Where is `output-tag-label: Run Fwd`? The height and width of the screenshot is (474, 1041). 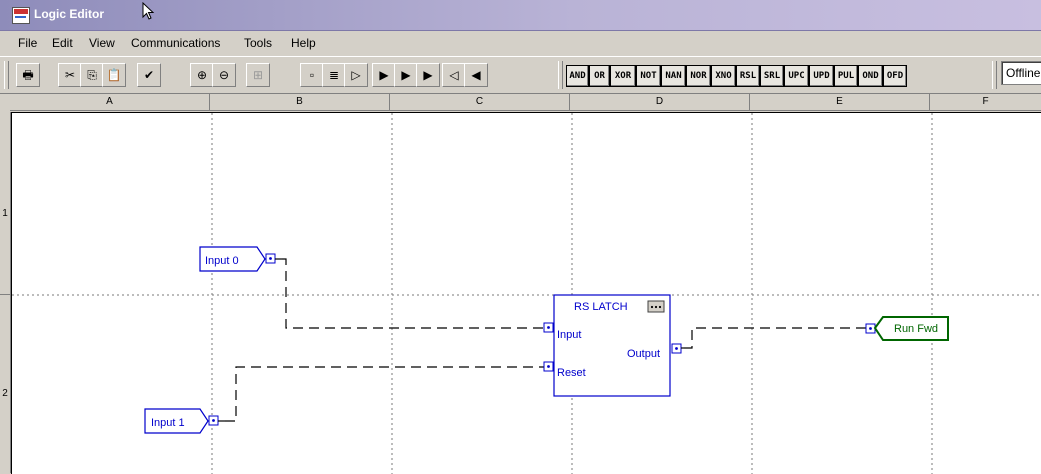 output-tag-label: Run Fwd is located at coordinates (916, 329).